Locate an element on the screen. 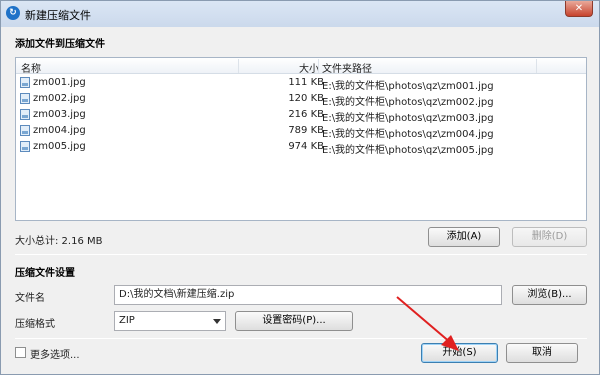  column-header-size: 大小 is located at coordinates (309, 67).